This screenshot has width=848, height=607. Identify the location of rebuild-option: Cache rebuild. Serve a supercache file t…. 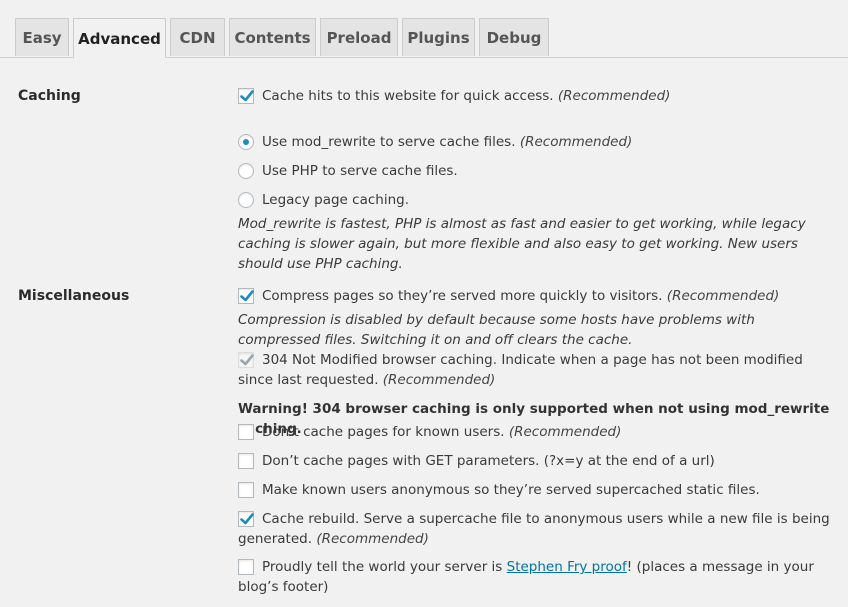
(538, 529).